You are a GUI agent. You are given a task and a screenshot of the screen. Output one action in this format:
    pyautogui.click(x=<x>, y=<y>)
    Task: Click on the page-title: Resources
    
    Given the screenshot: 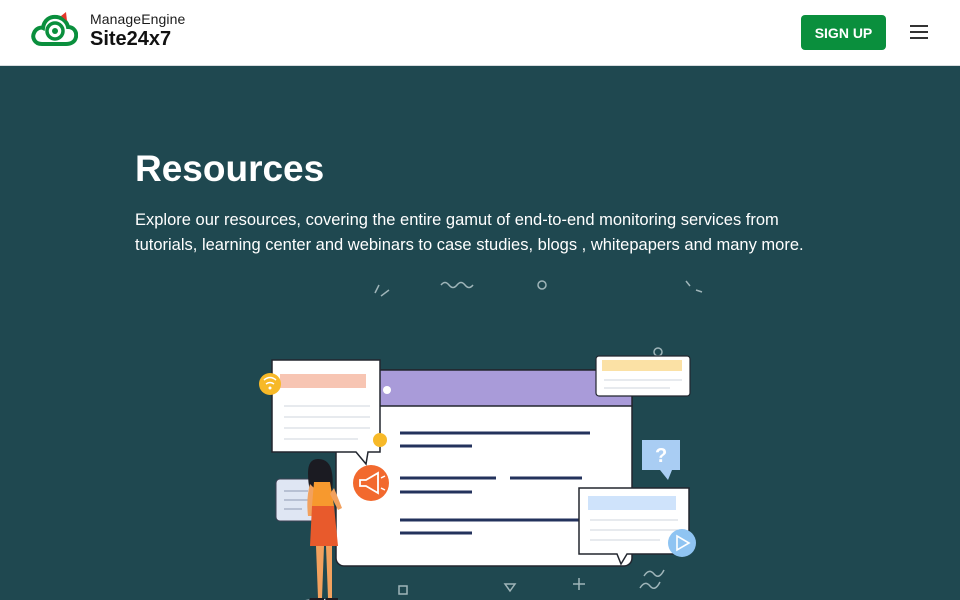 What is the action you would take?
    pyautogui.click(x=230, y=168)
    